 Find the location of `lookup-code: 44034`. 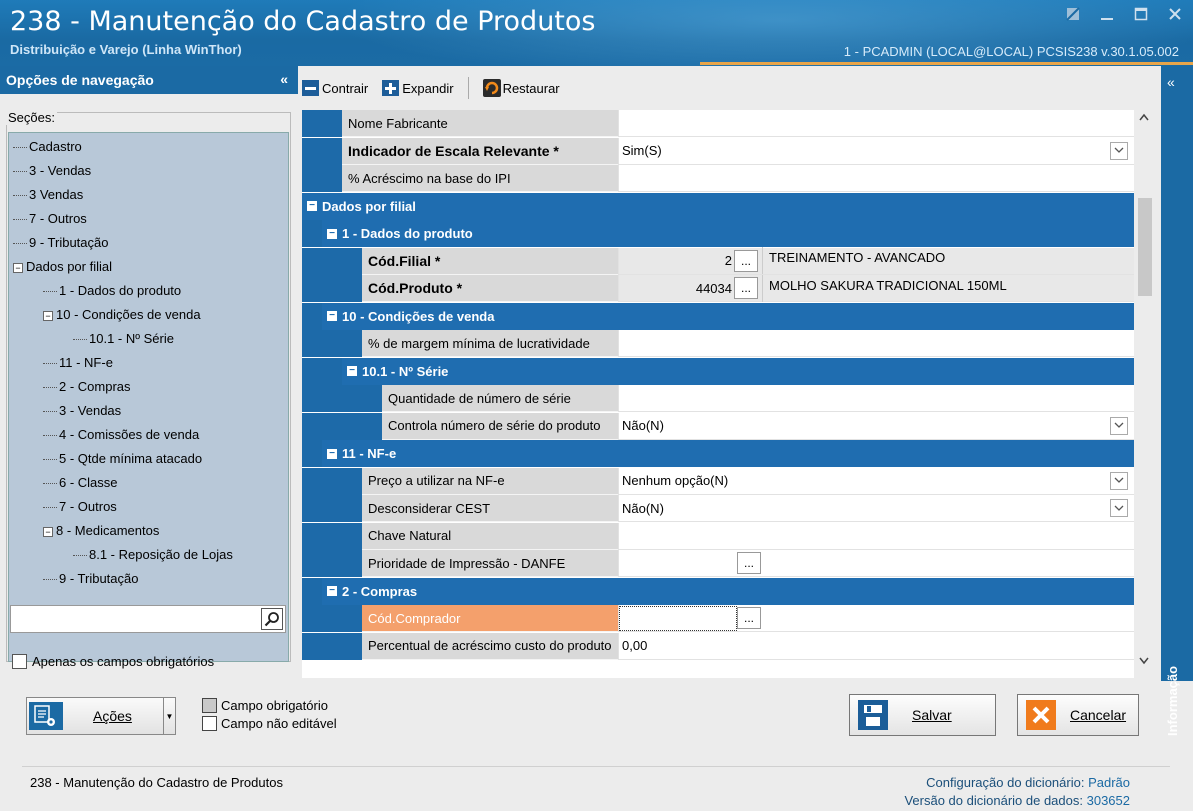

lookup-code: 44034 is located at coordinates (713, 288).